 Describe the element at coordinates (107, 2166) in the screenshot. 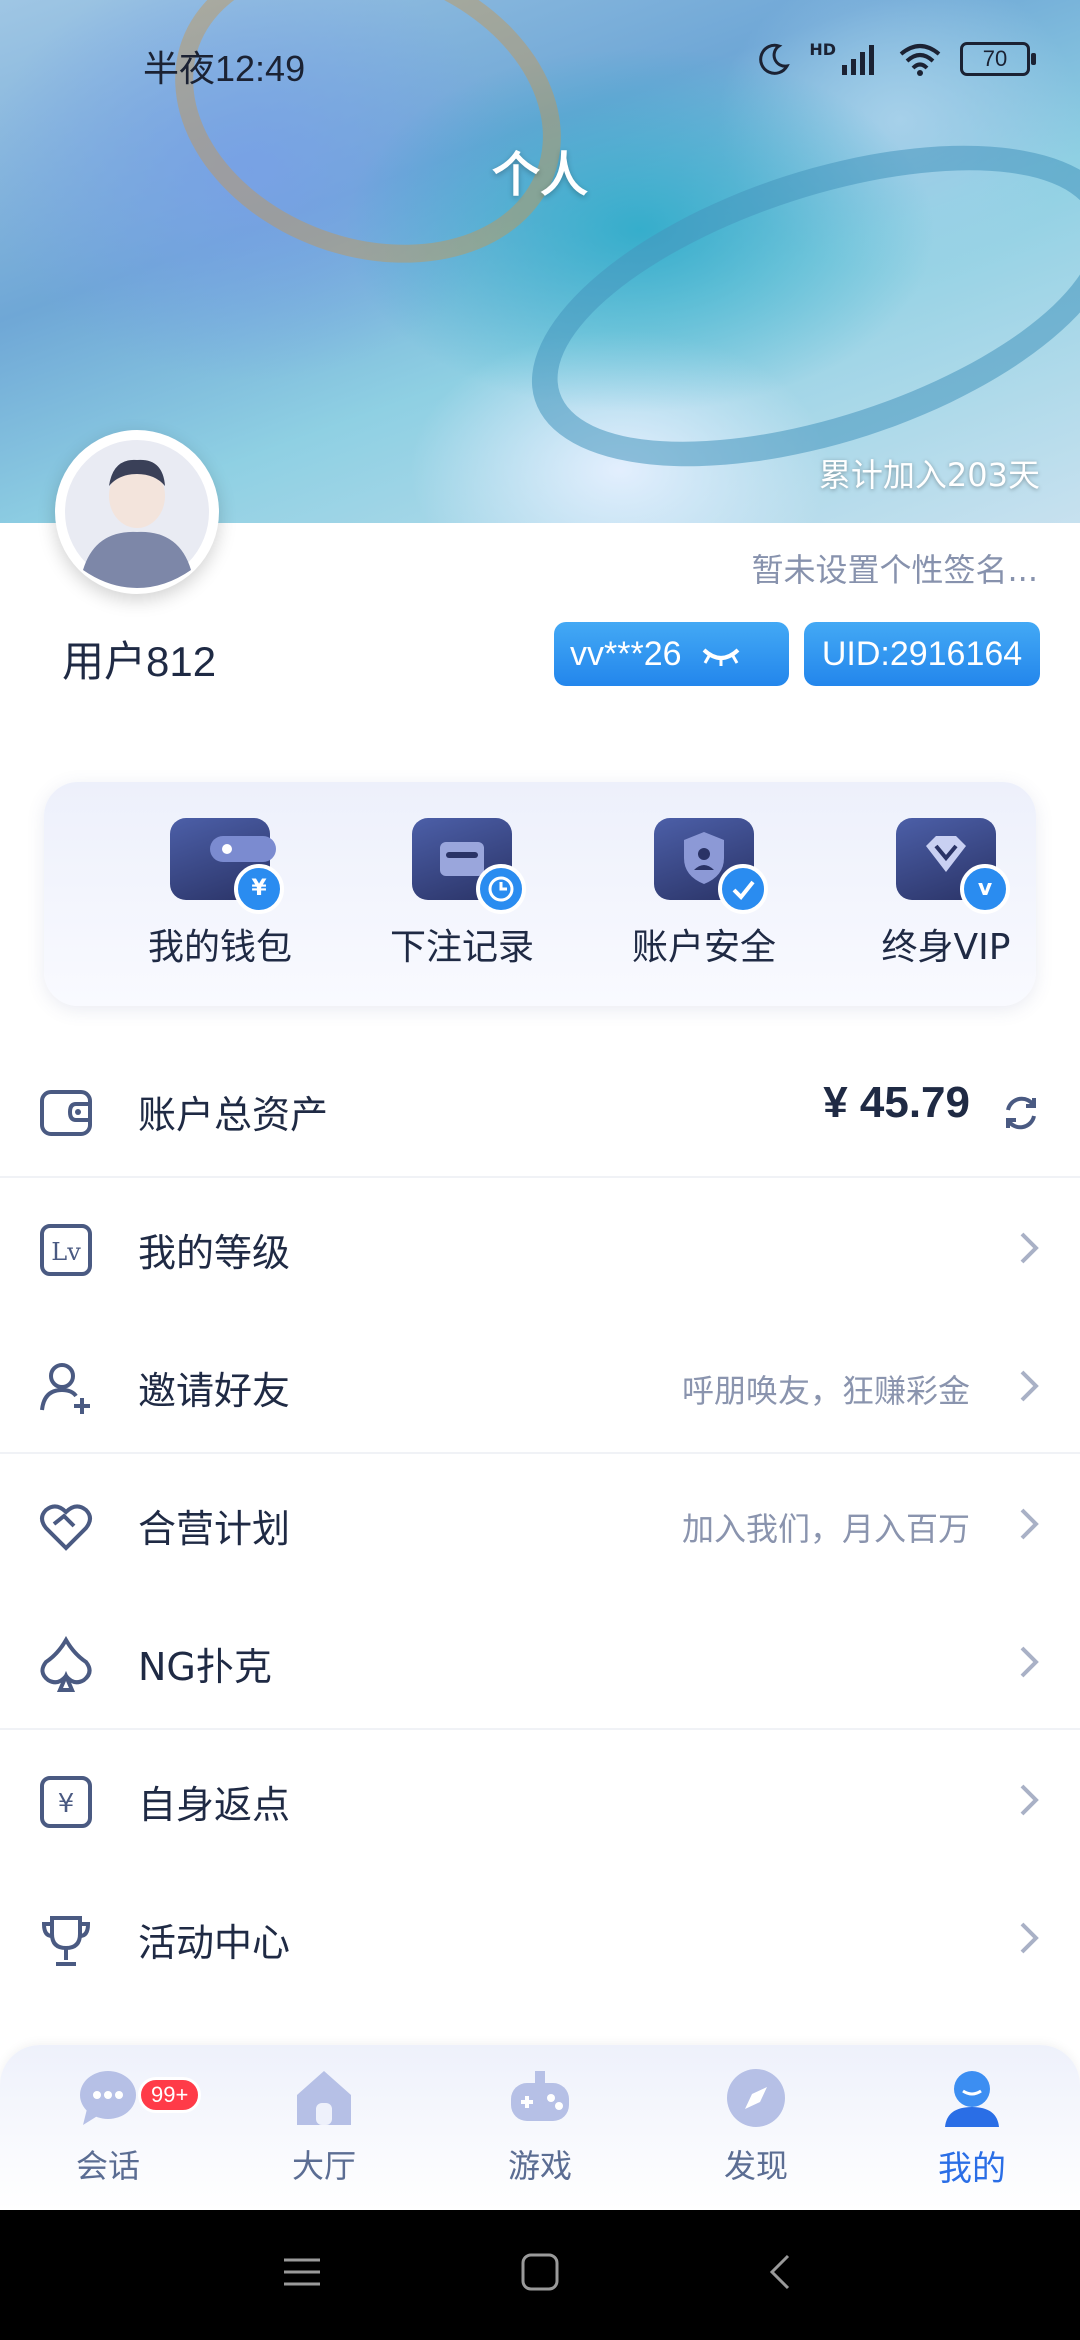

I see `nav-label: 会话` at that location.